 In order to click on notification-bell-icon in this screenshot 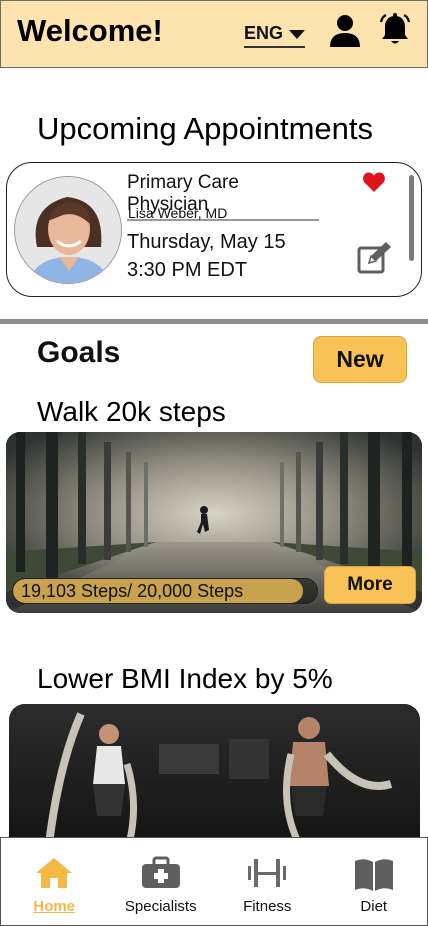, I will do `click(395, 30)`.